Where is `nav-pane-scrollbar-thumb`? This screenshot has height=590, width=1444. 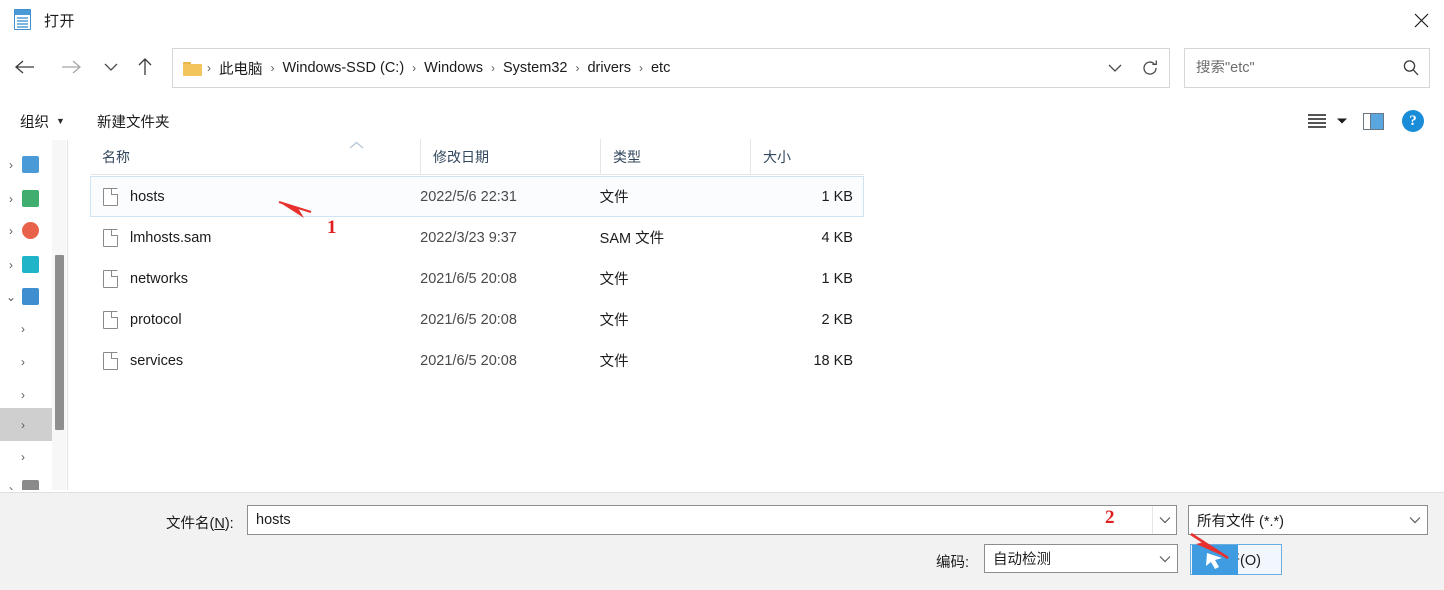
nav-pane-scrollbar-thumb is located at coordinates (59, 342).